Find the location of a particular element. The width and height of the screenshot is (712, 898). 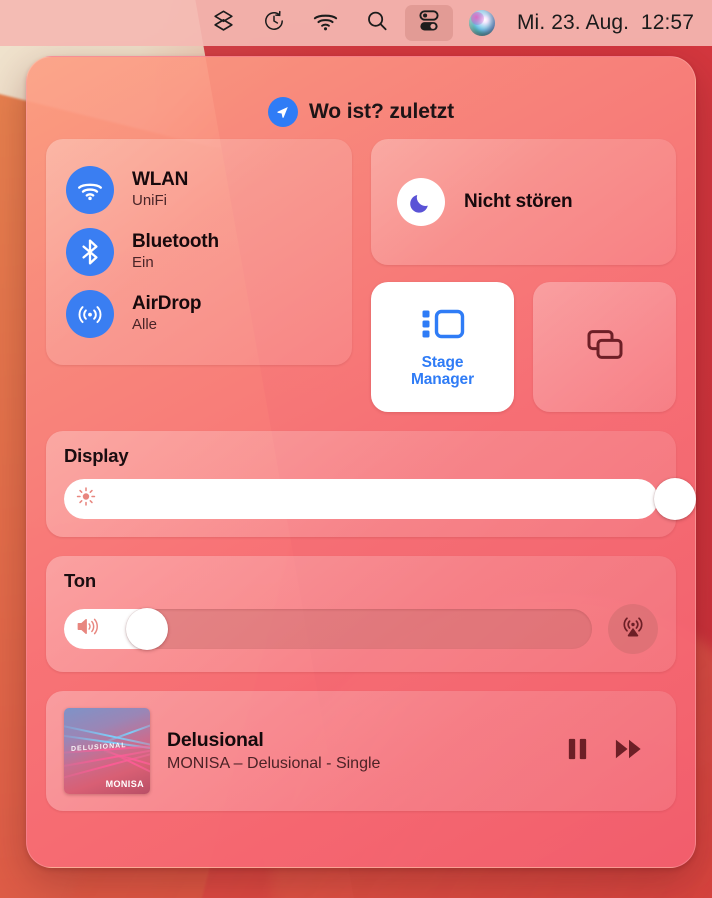

track-subtitle: MONISA – Delusional - Single is located at coordinates (274, 764).